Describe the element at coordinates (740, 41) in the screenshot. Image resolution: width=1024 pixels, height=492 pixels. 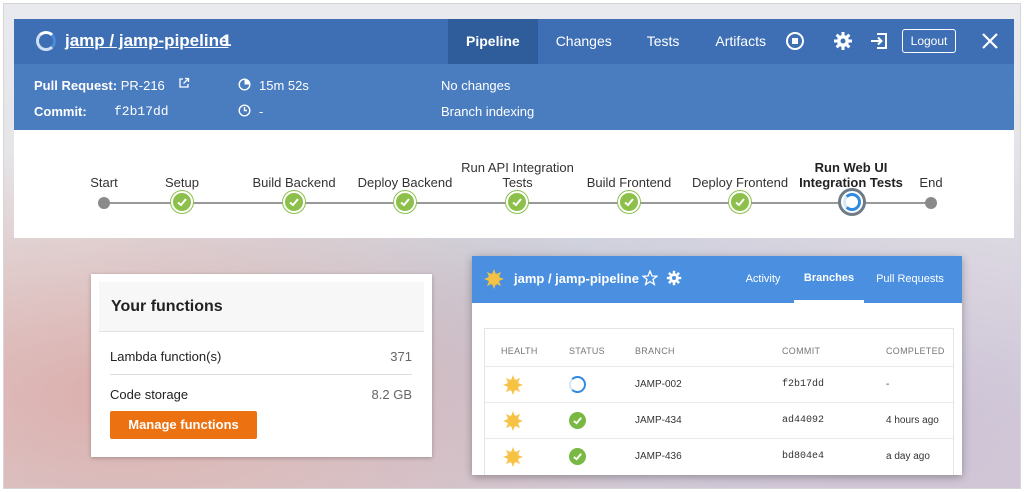
I see `tab-artifacts: Artifacts` at that location.